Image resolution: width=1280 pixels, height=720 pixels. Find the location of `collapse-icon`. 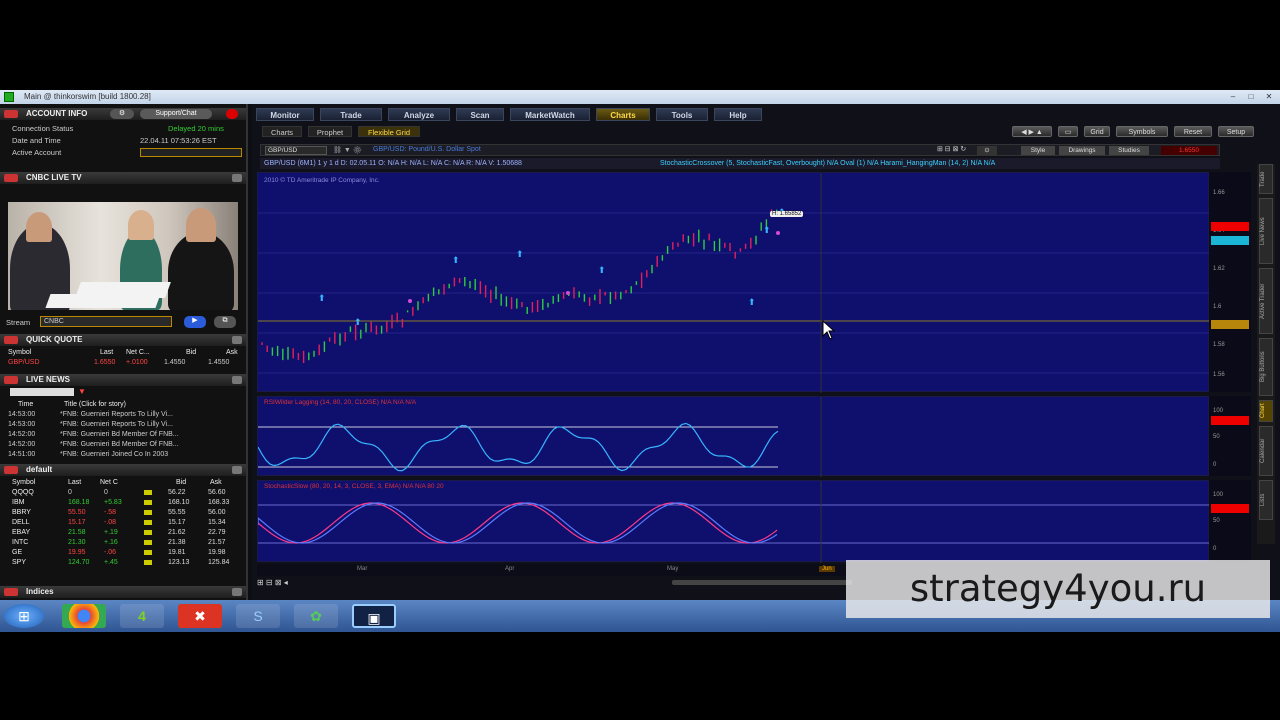

collapse-icon is located at coordinates (11, 114).